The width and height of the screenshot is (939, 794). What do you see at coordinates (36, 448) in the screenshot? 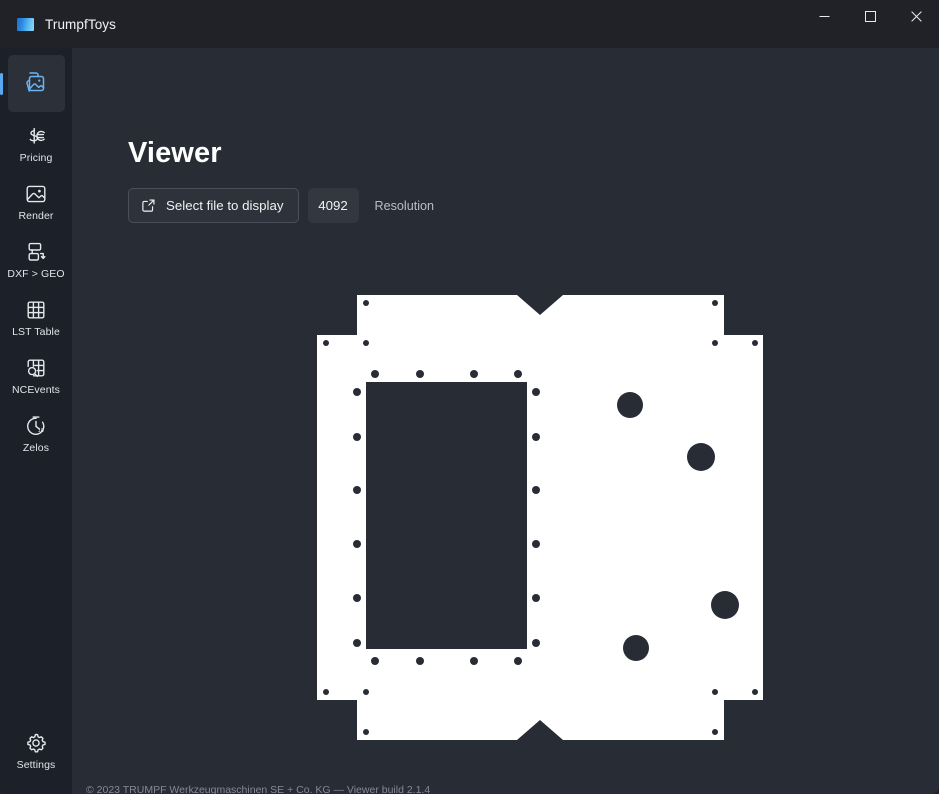
I see `sidebar-item-label: Zelos` at bounding box center [36, 448].